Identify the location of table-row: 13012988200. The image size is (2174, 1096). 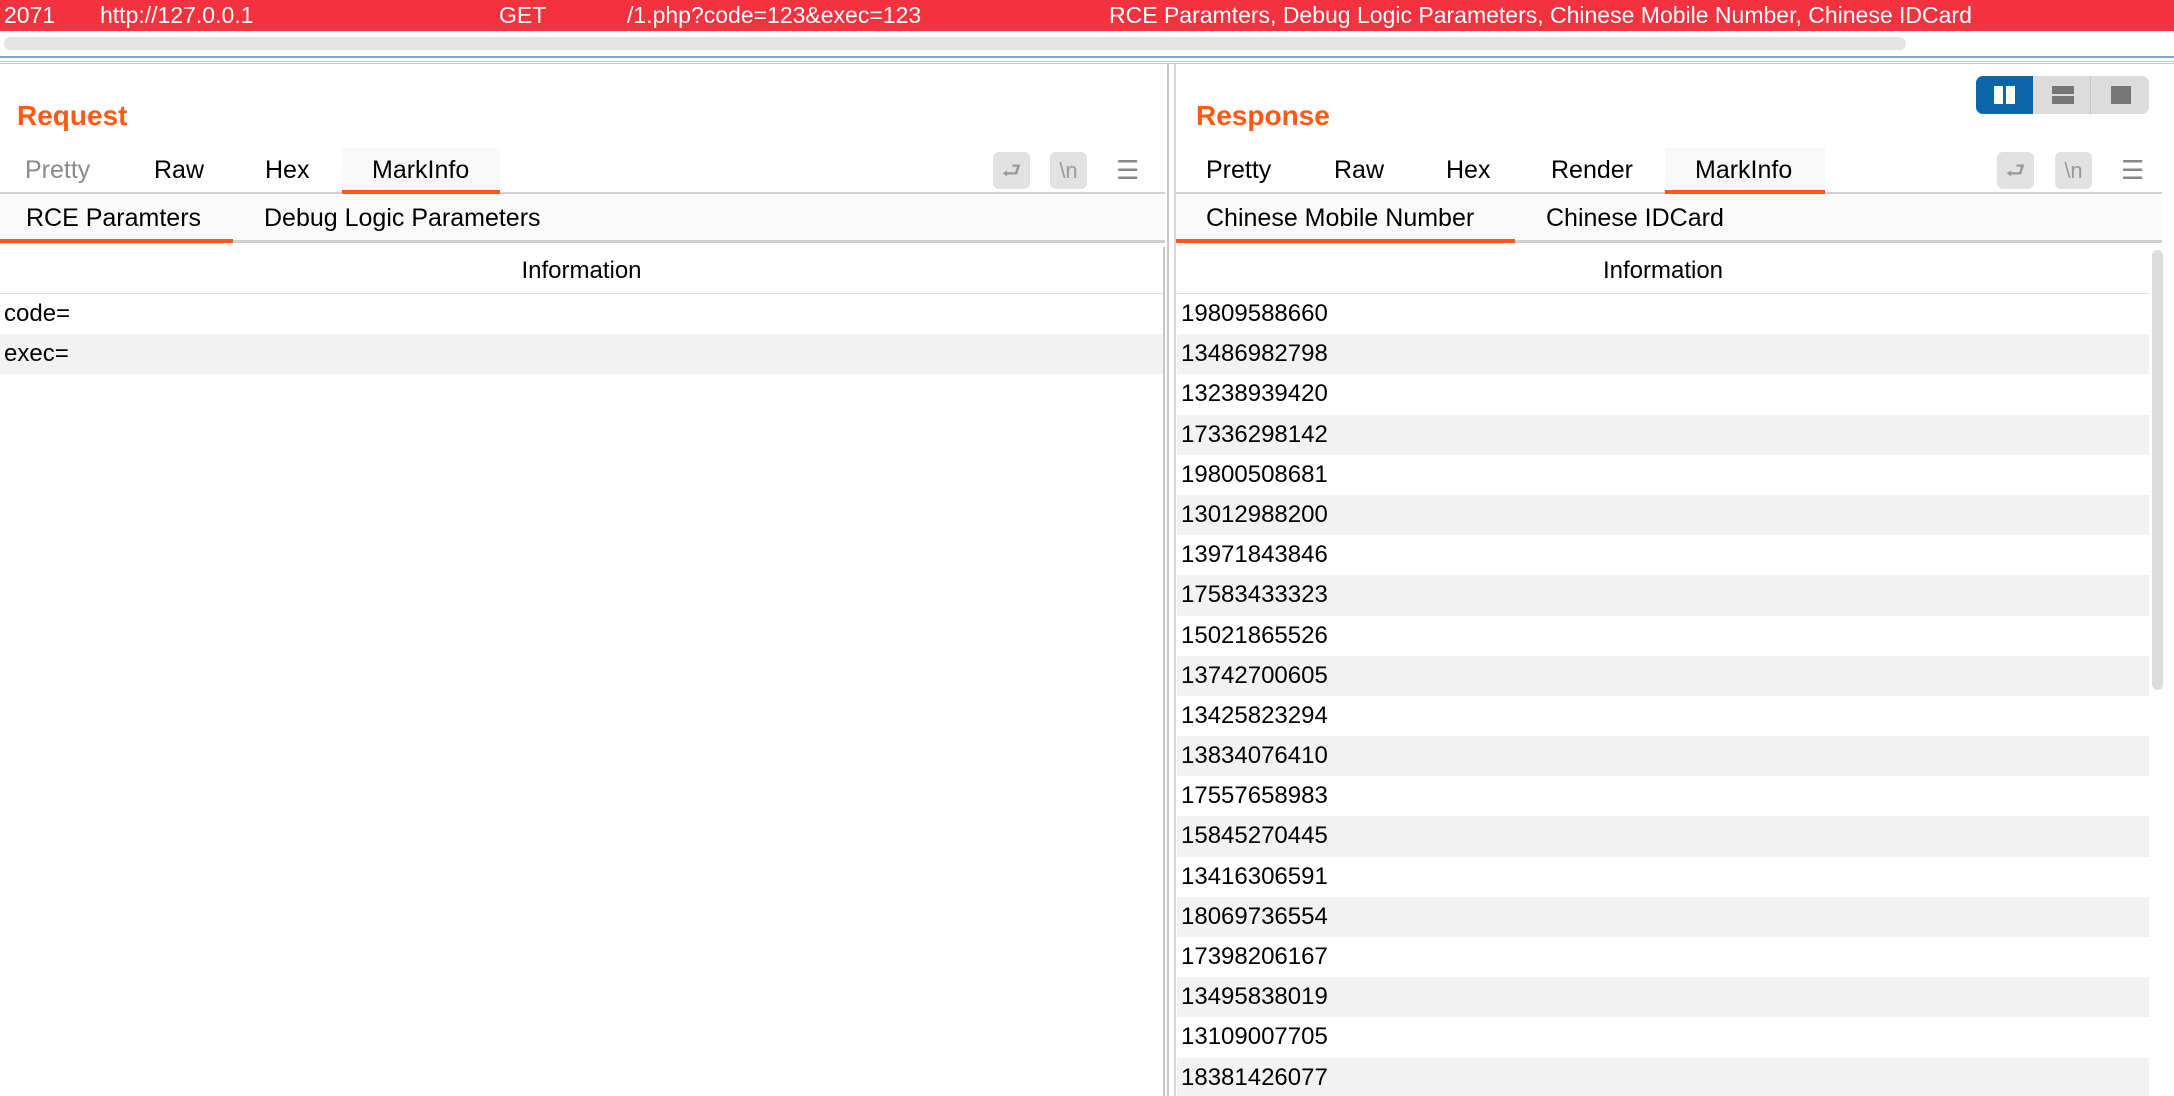
(1663, 515).